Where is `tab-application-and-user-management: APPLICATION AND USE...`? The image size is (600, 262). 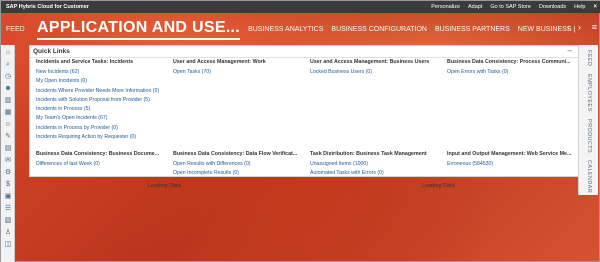 tab-application-and-user-management: APPLICATION AND USE... is located at coordinates (139, 29).